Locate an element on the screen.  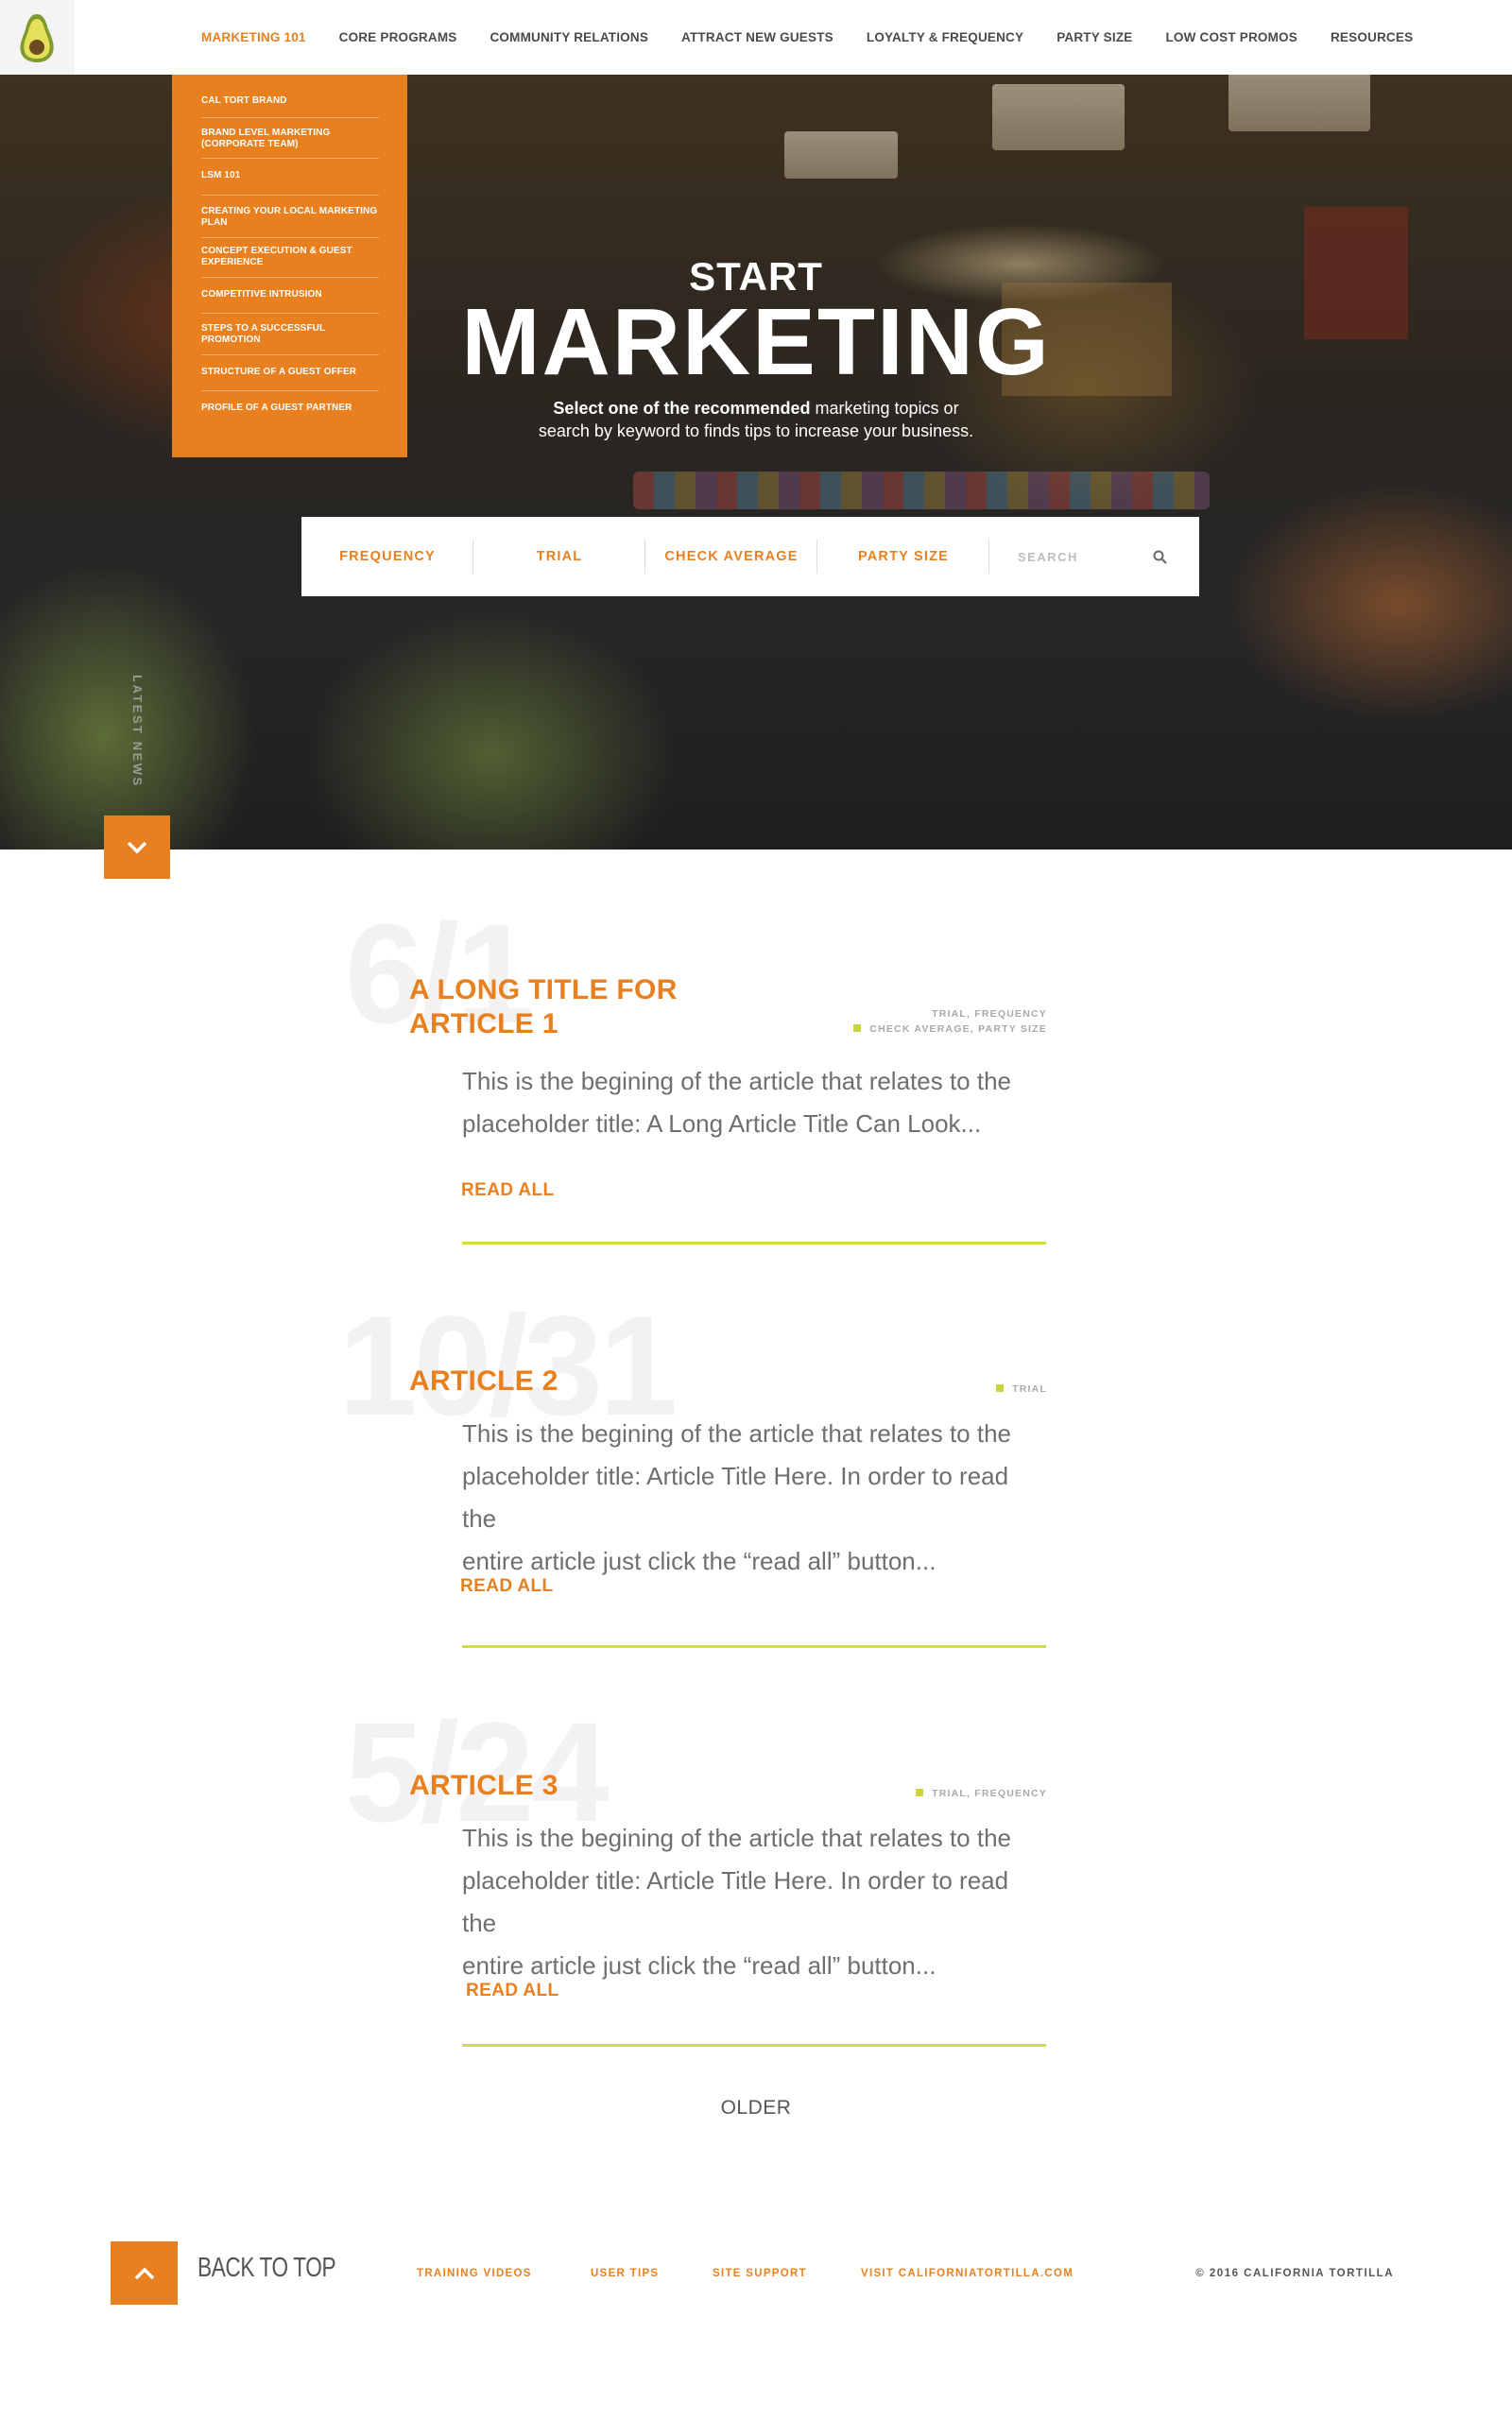
dropdown-item-cal-tort-brand: CAL TORT BRAND is located at coordinates (290, 102).